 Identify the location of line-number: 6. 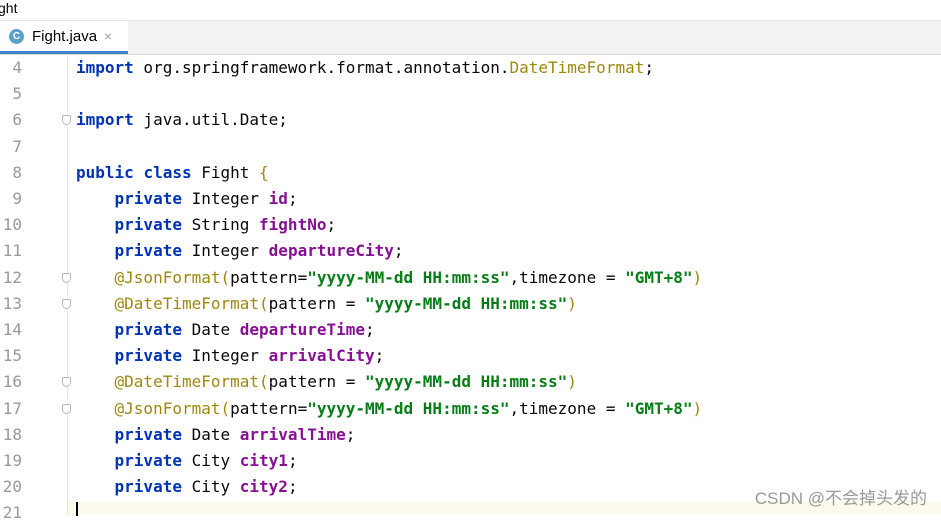
(17, 120).